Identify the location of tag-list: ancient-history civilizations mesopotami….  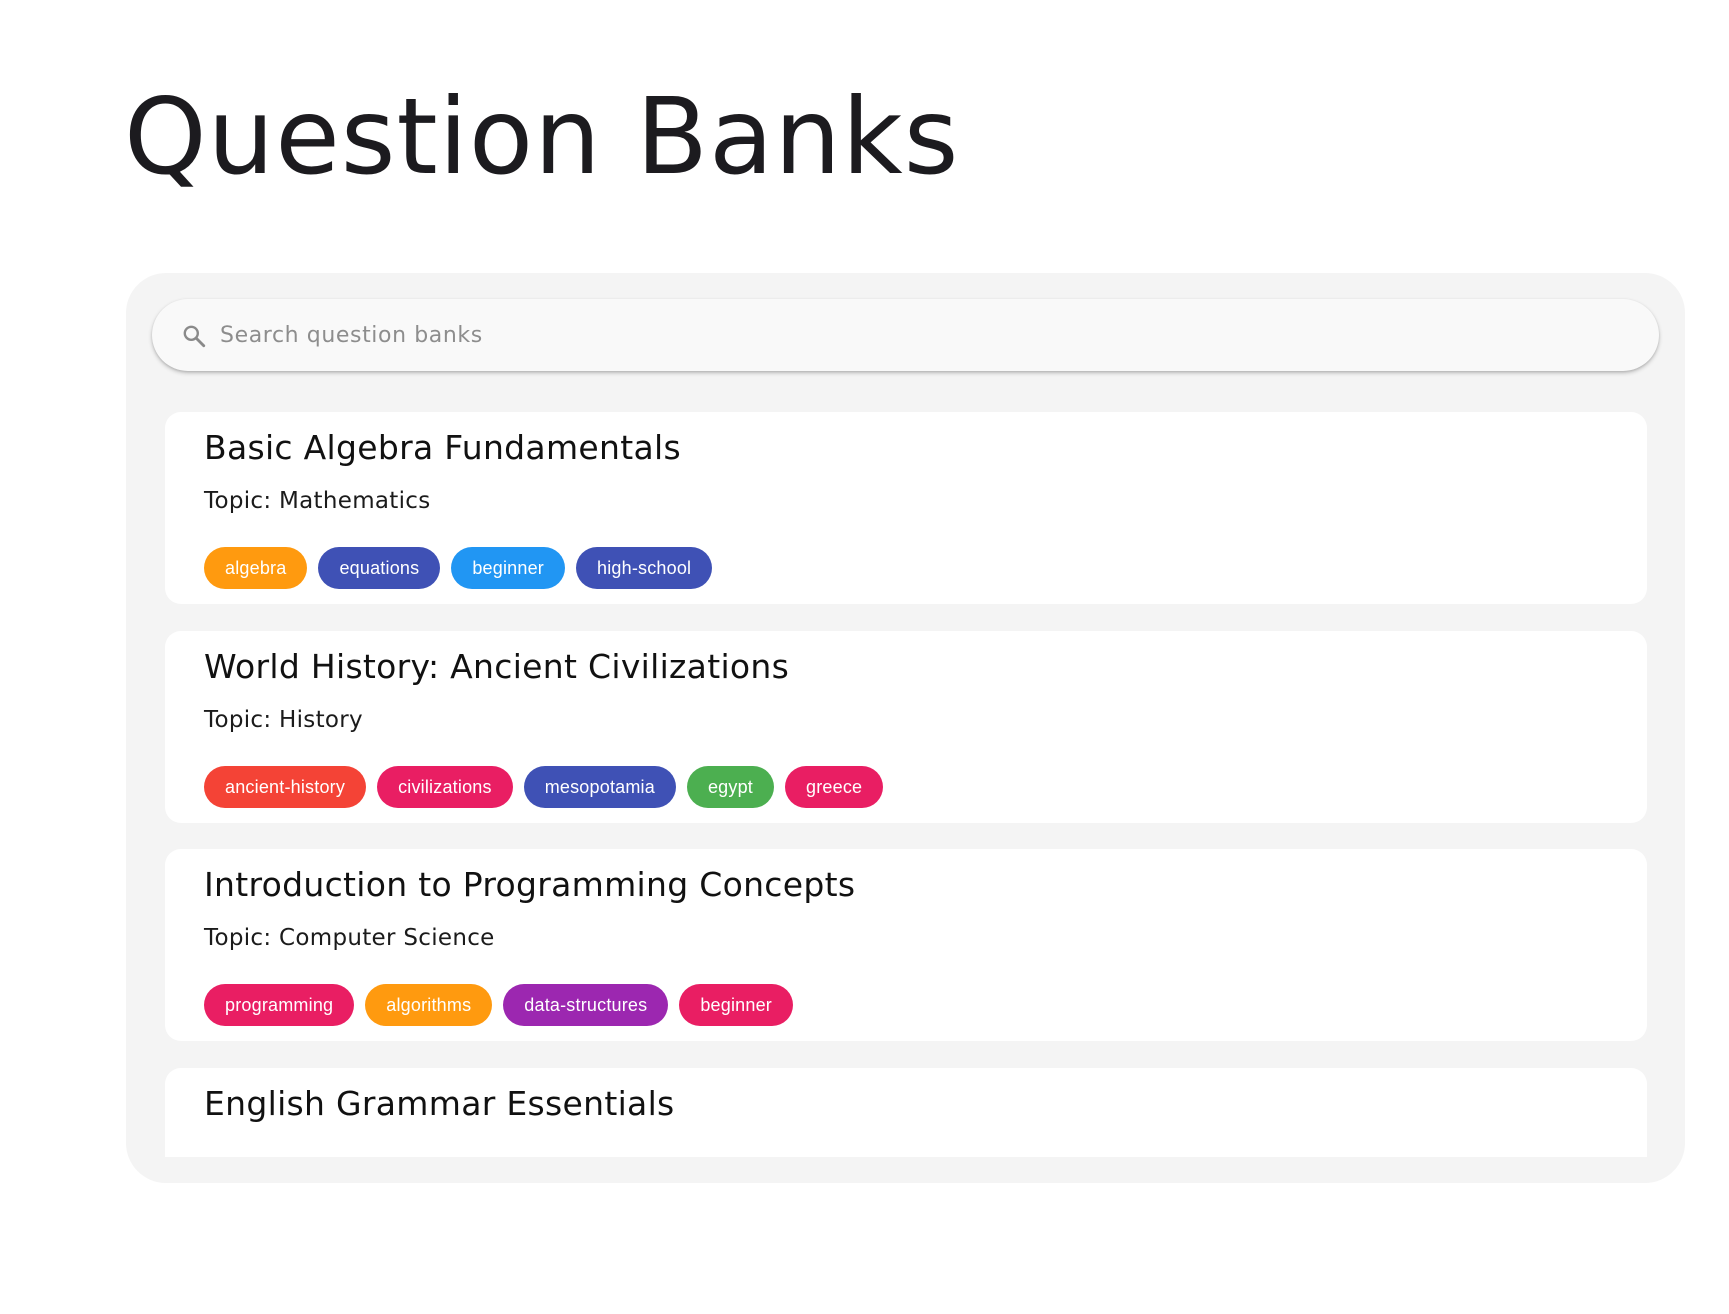
(544, 787).